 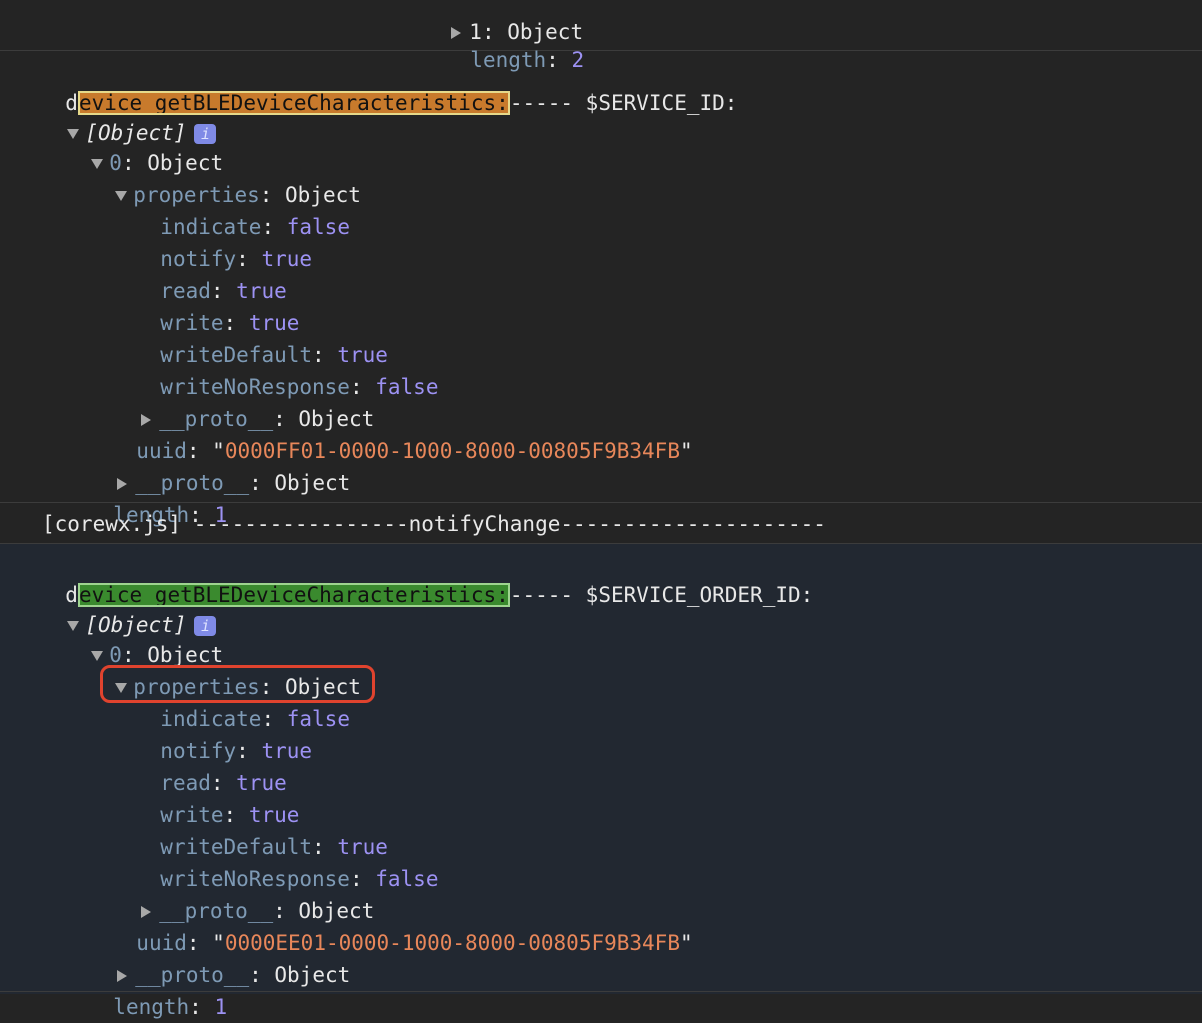 I want to click on message-suffix: ----- $SERVICE_ID:, so click(x=623, y=103).